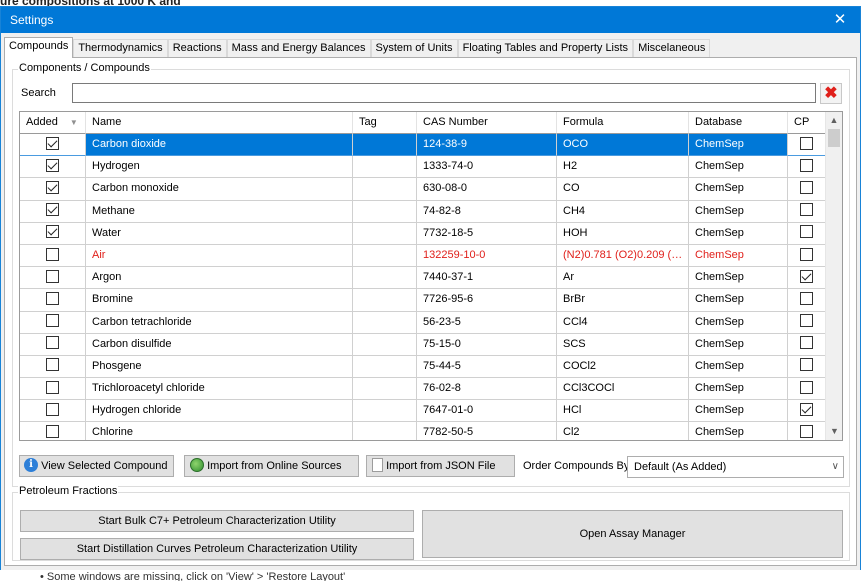 This screenshot has height=581, width=861. I want to click on column-header-added-label: Added, so click(42, 122).